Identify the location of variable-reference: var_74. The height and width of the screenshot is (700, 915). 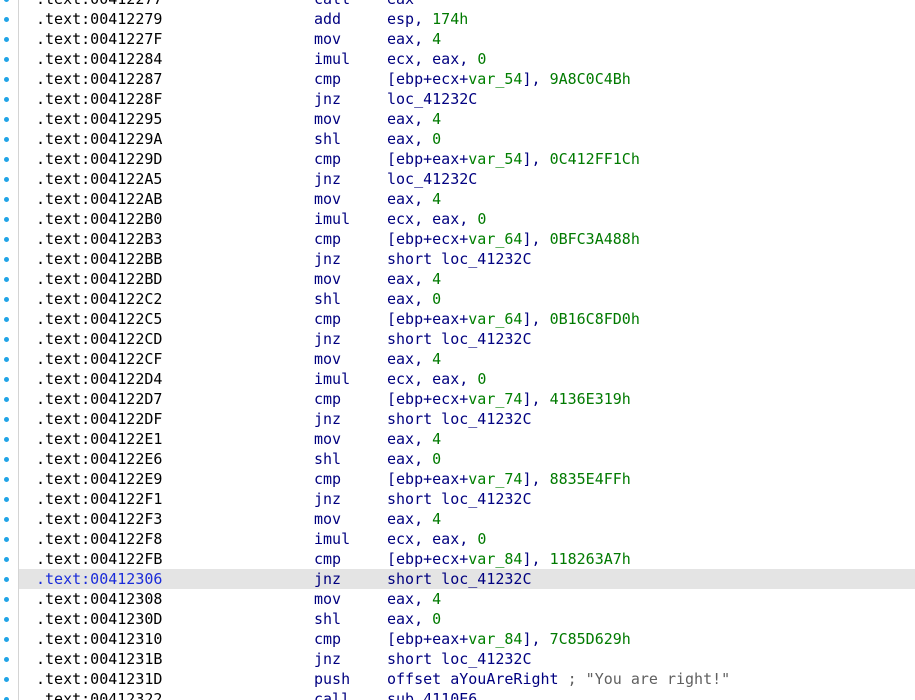
(495, 479).